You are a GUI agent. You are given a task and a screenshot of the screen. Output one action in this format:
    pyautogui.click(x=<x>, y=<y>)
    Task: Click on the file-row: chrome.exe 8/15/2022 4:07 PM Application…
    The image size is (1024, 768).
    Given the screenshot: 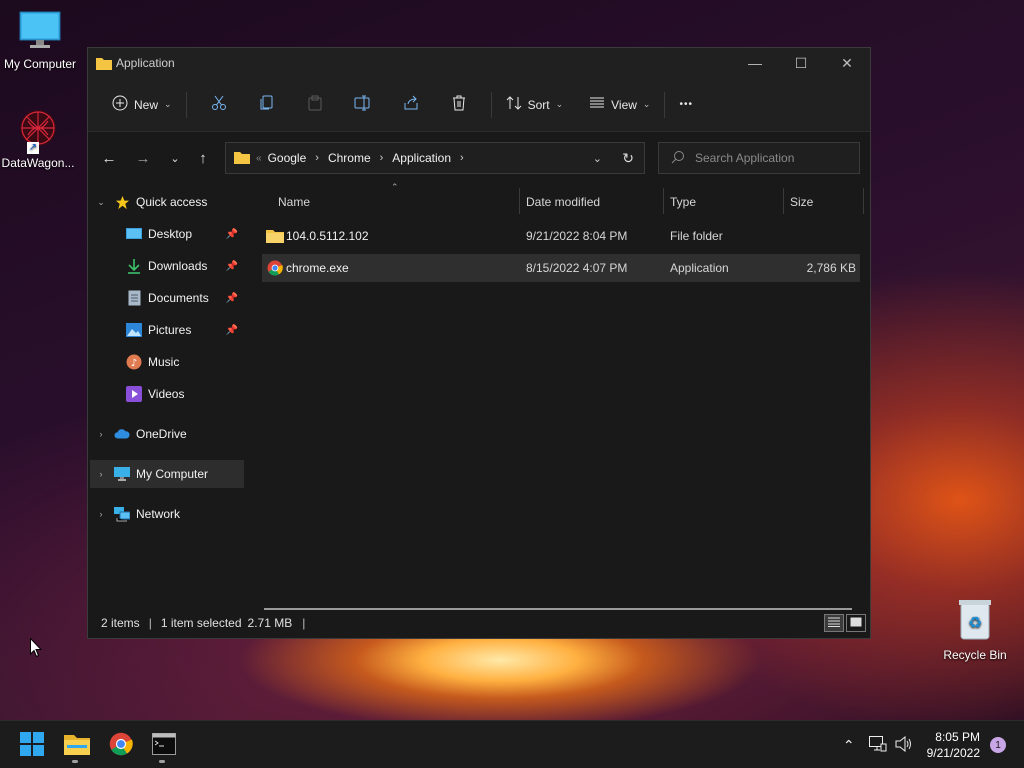 What is the action you would take?
    pyautogui.click(x=561, y=268)
    